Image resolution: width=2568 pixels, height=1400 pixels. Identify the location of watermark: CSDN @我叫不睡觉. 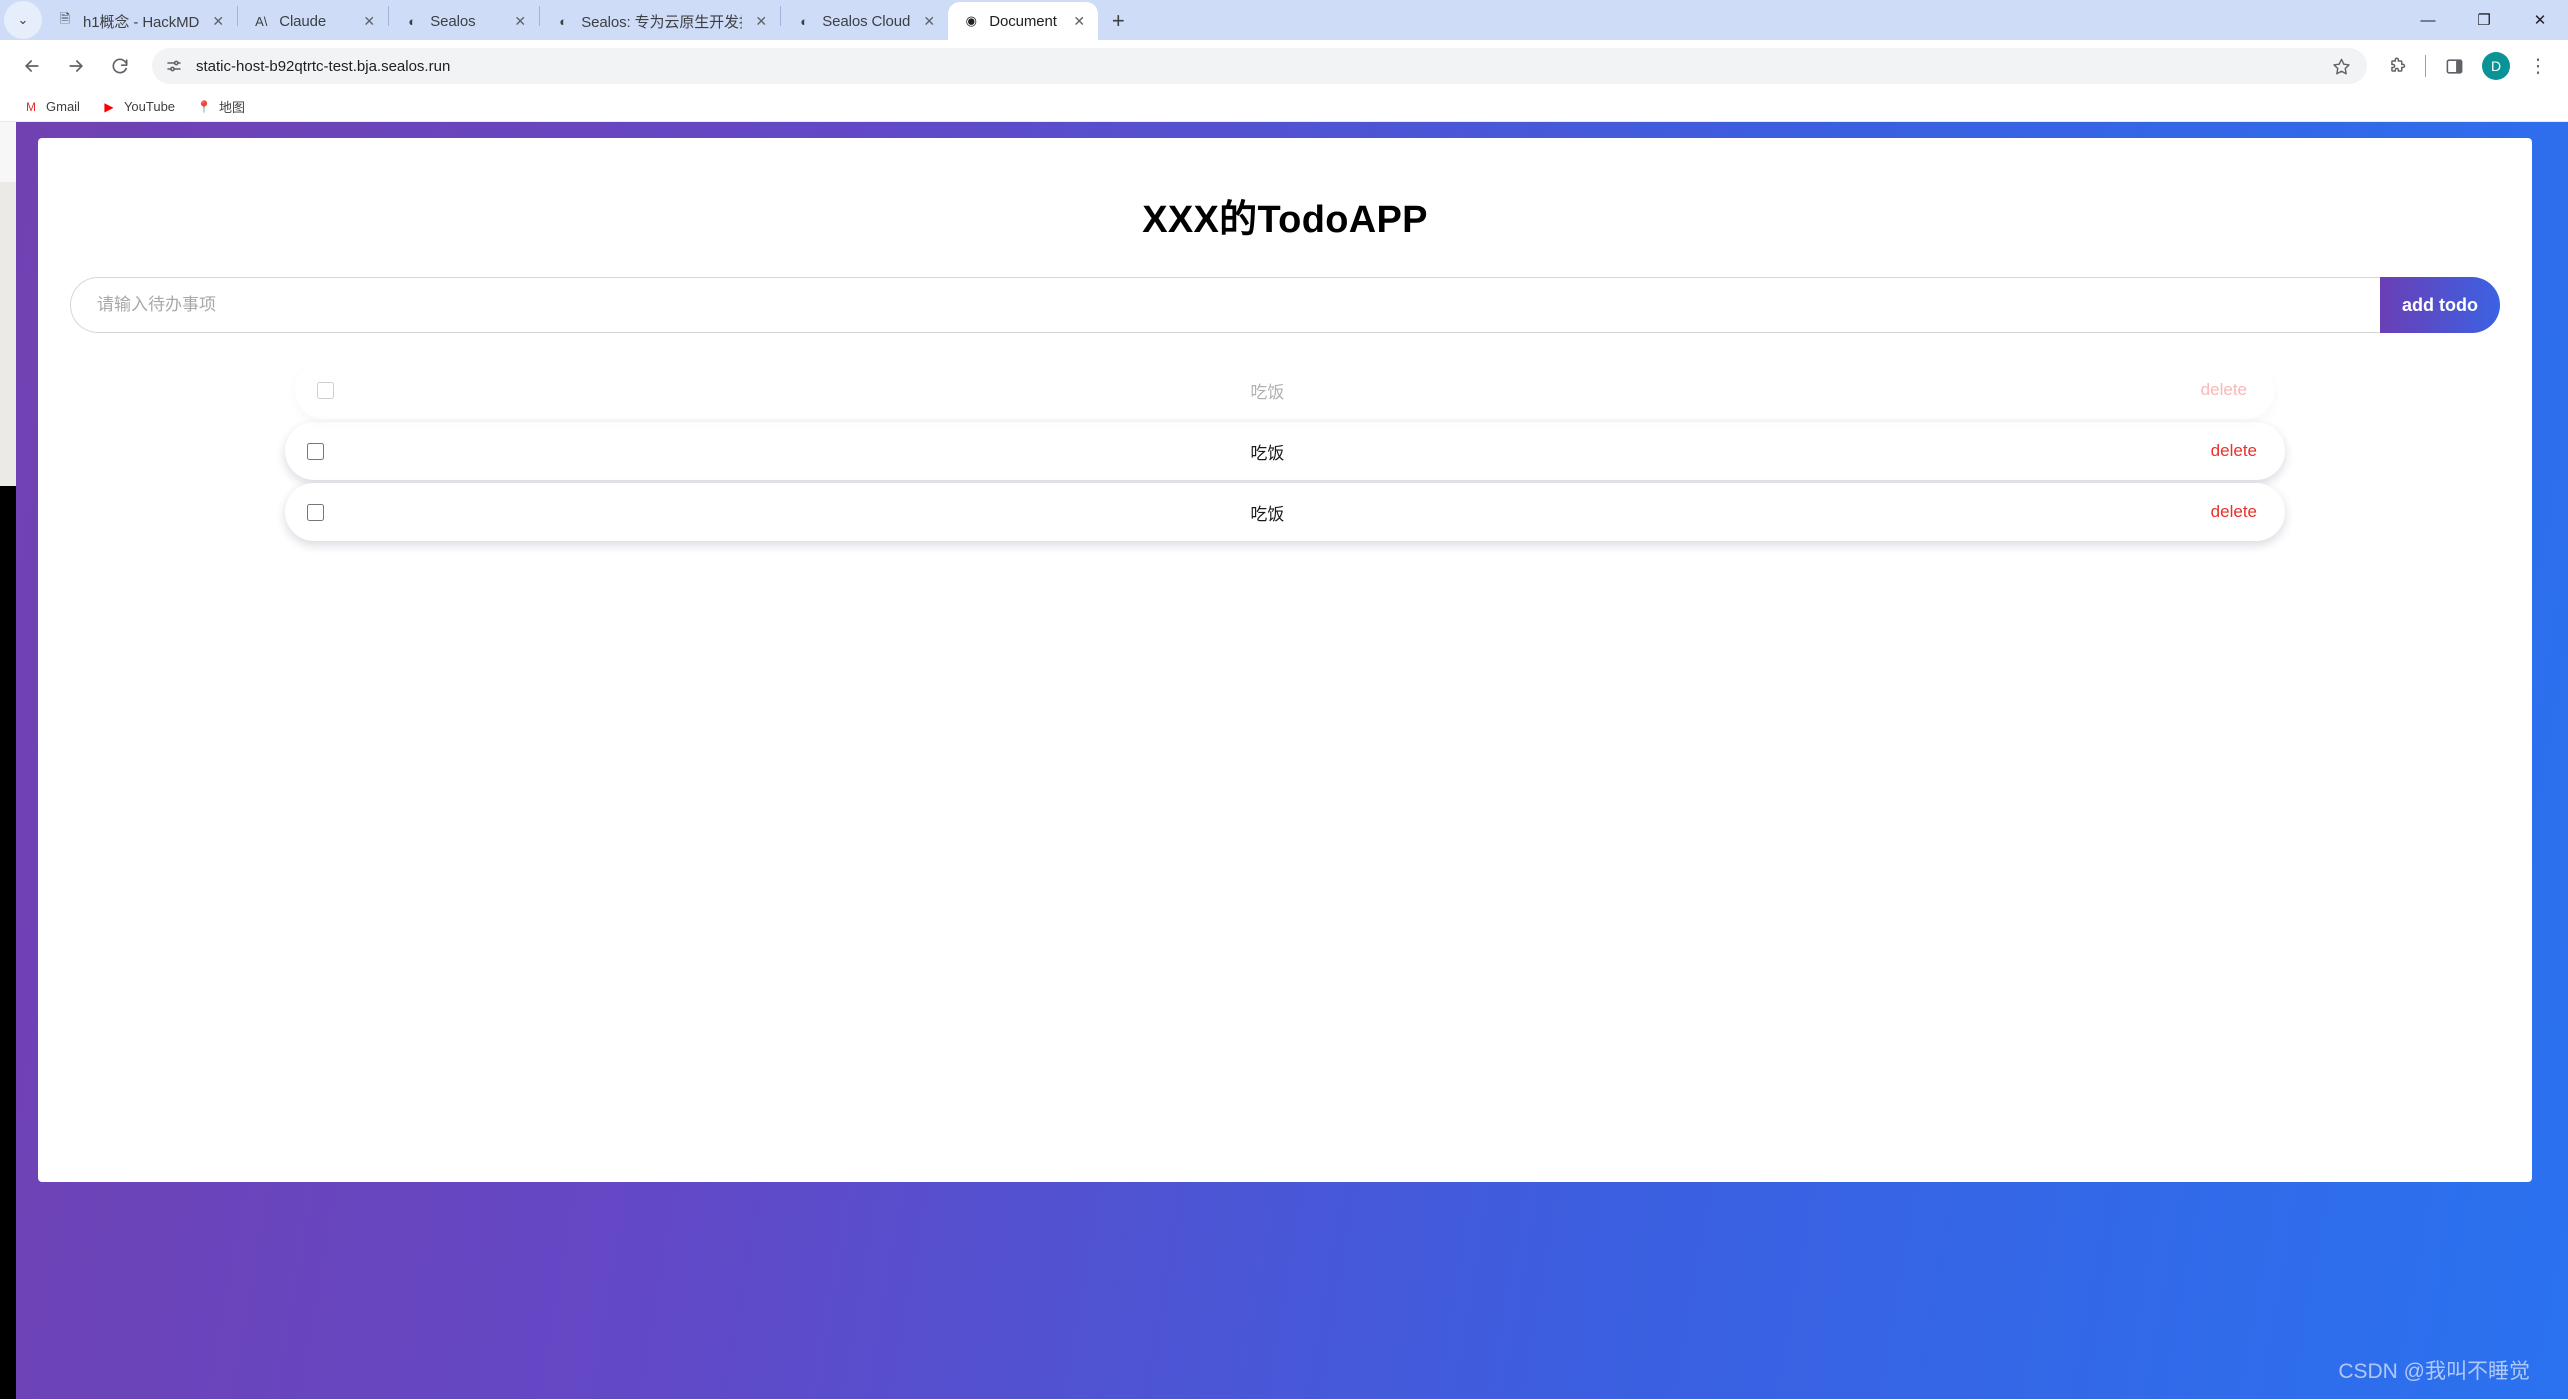
(2434, 1371).